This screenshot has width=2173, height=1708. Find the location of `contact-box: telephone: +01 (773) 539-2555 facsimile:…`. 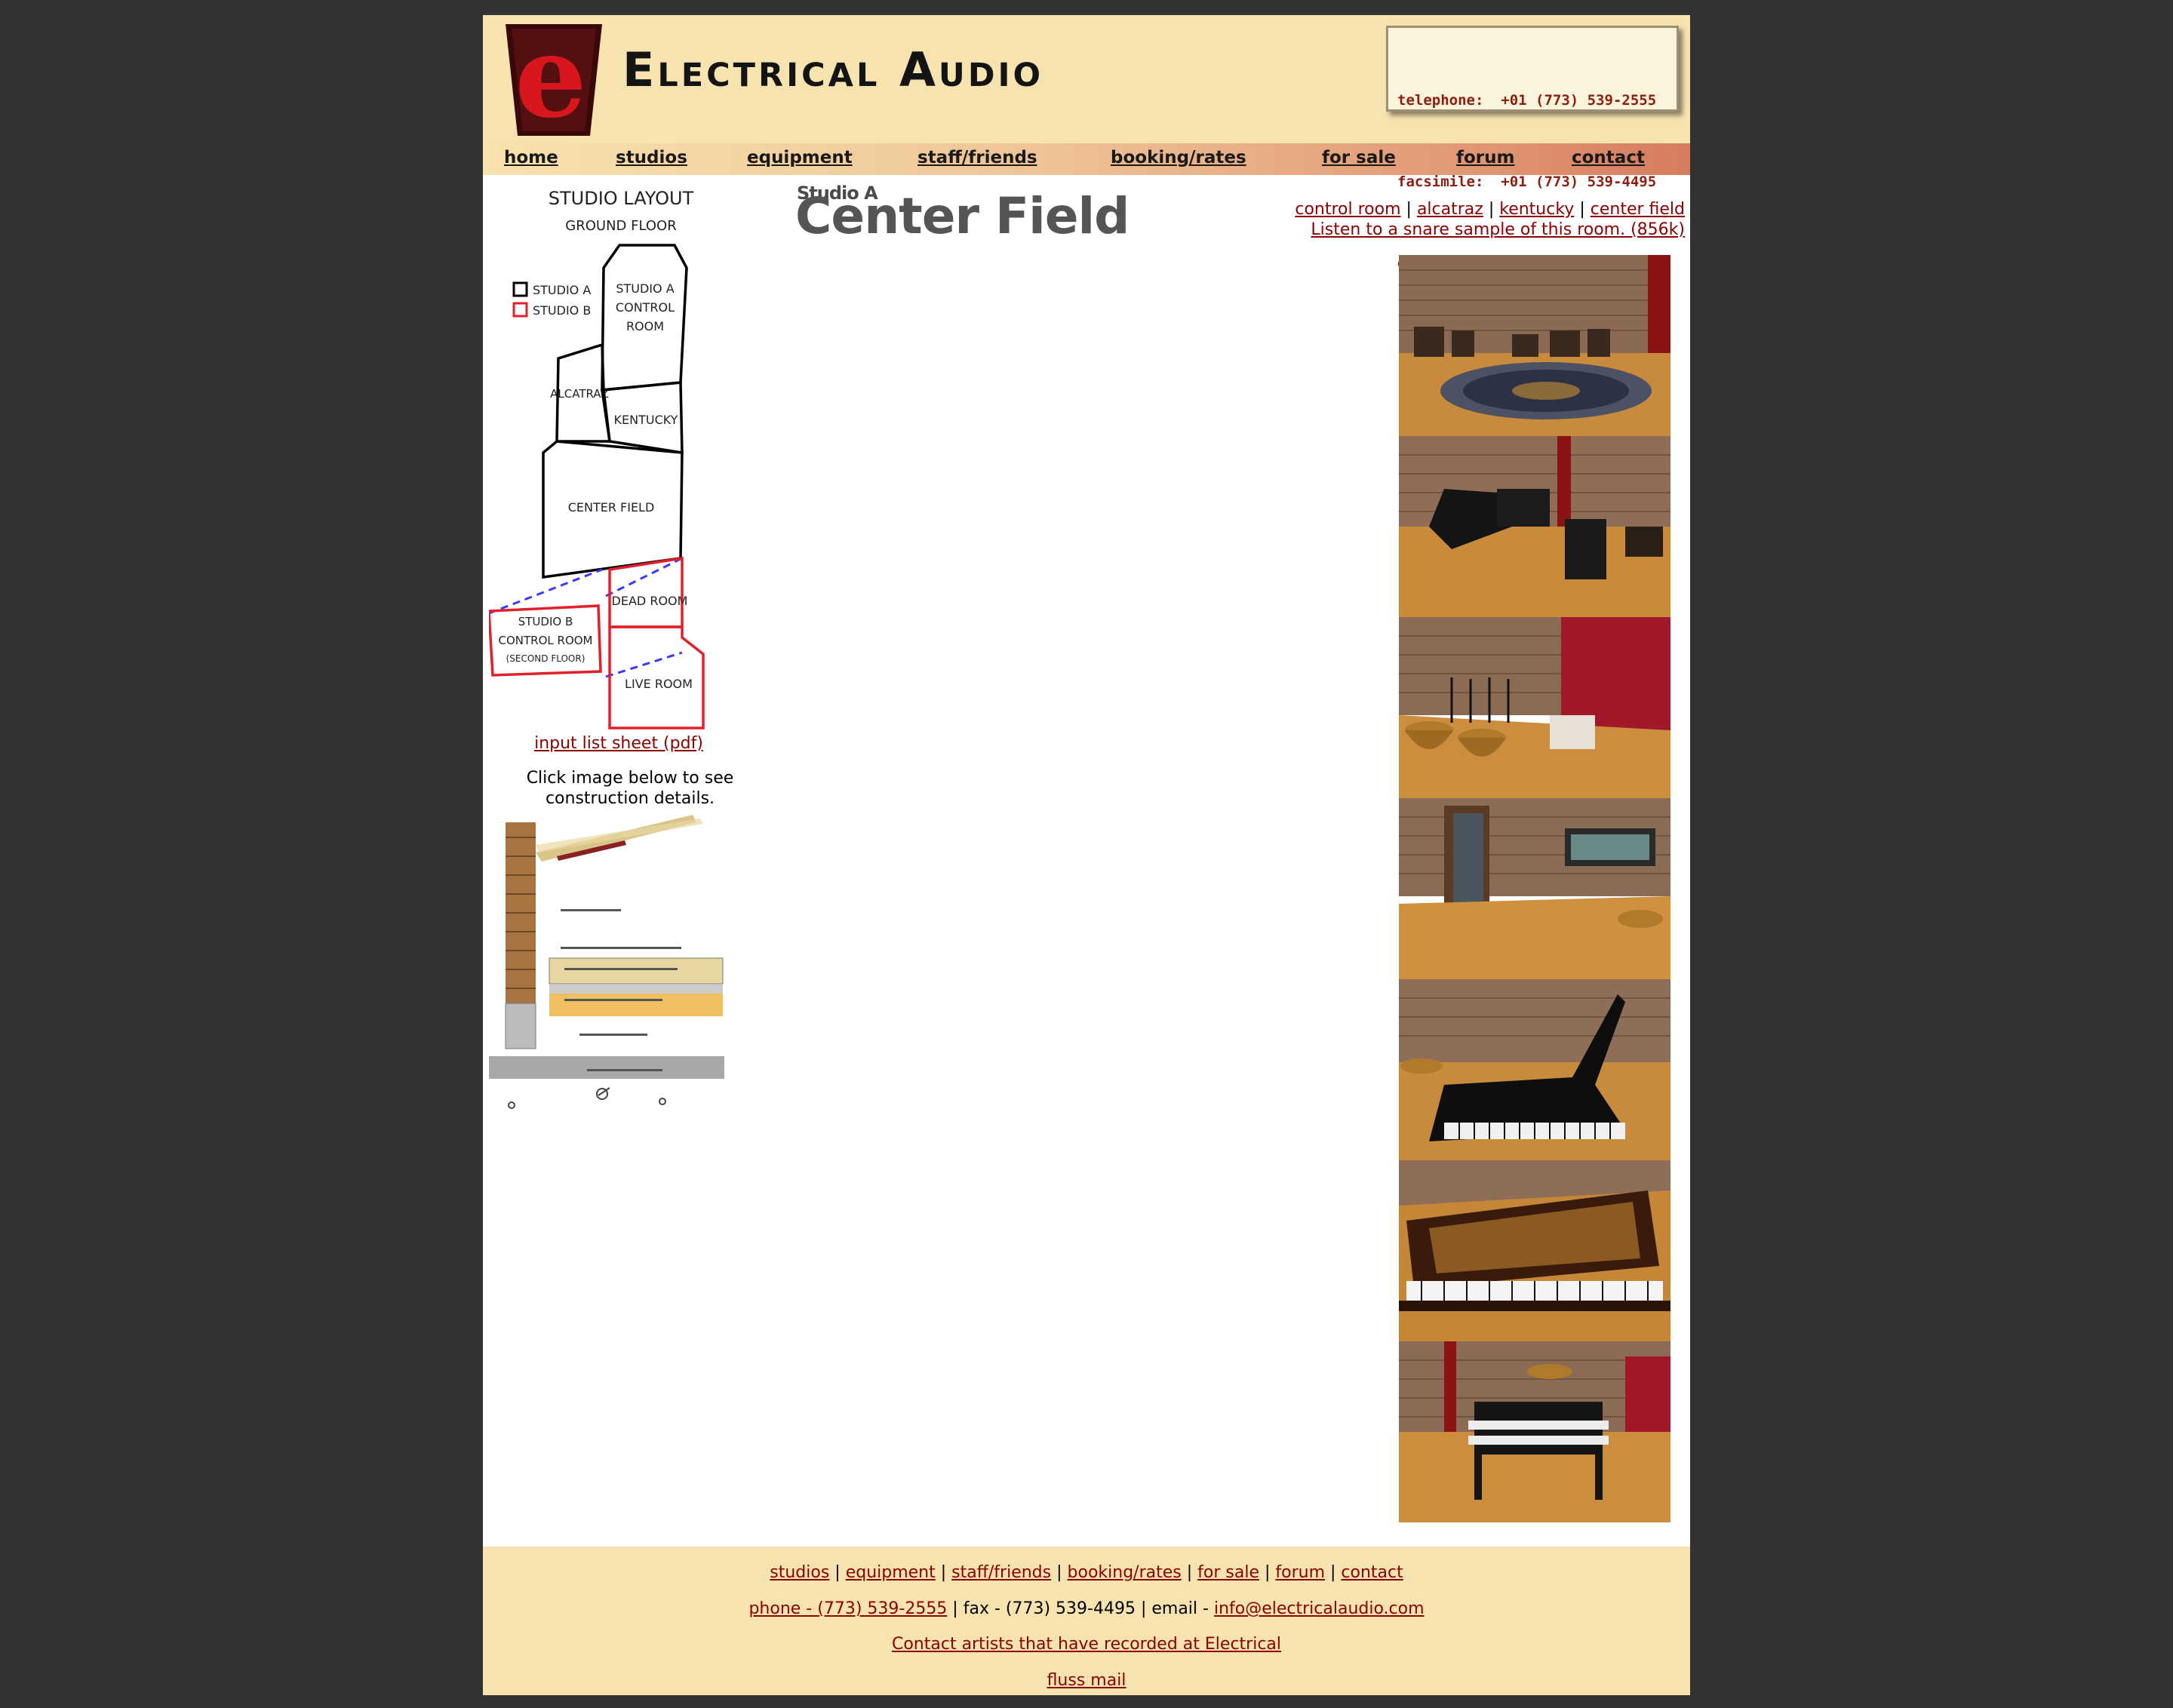

contact-box: telephone: +01 (773) 539-2555 facsimile:… is located at coordinates (1532, 149).